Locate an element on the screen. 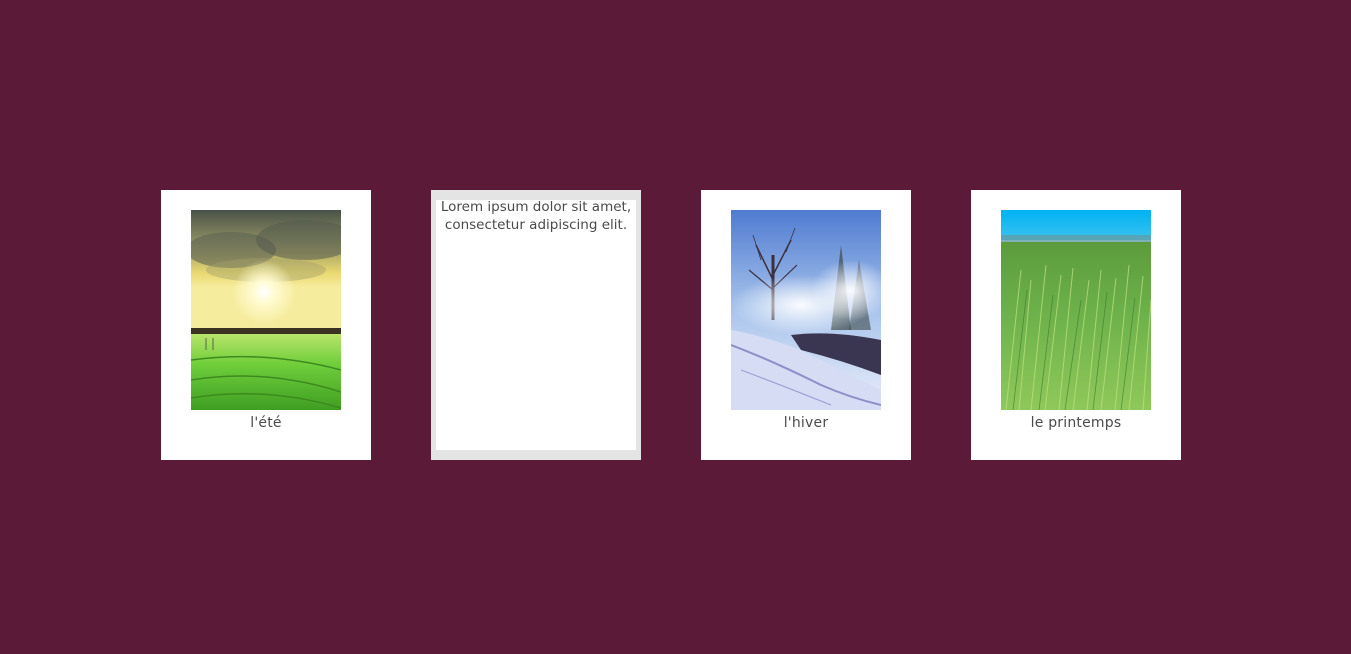  card-caption: l'hiver is located at coordinates (806, 423).